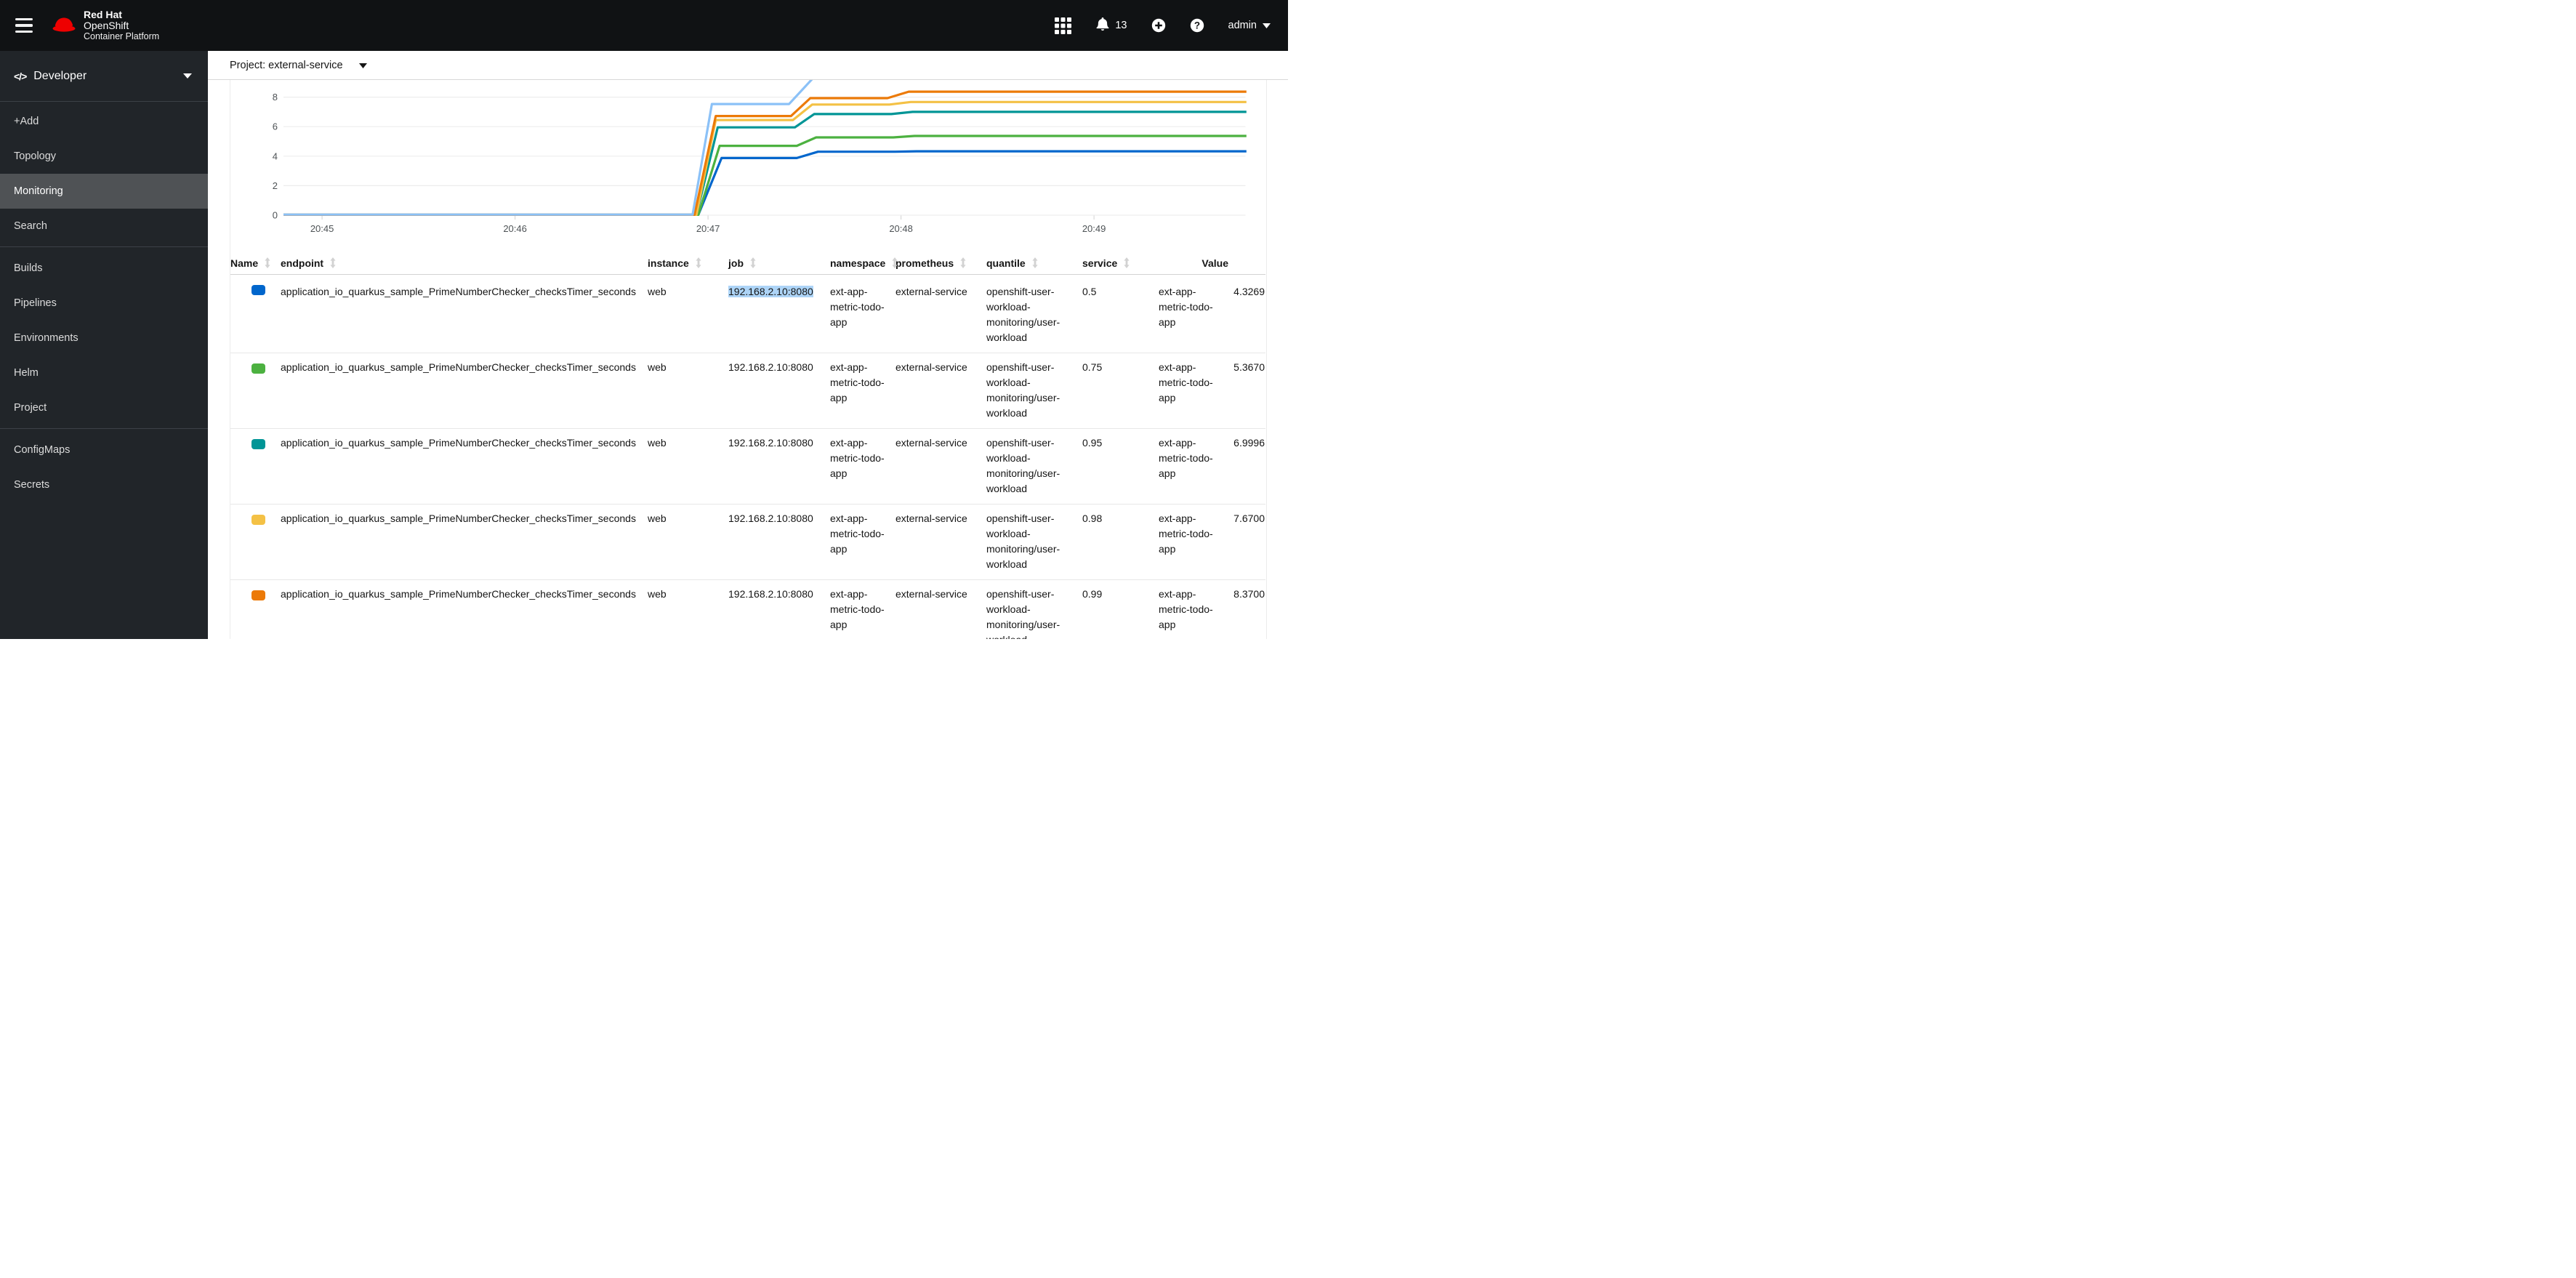 This screenshot has height=1278, width=2576. Describe the element at coordinates (362, 66) in the screenshot. I see `caret-down-icon` at that location.